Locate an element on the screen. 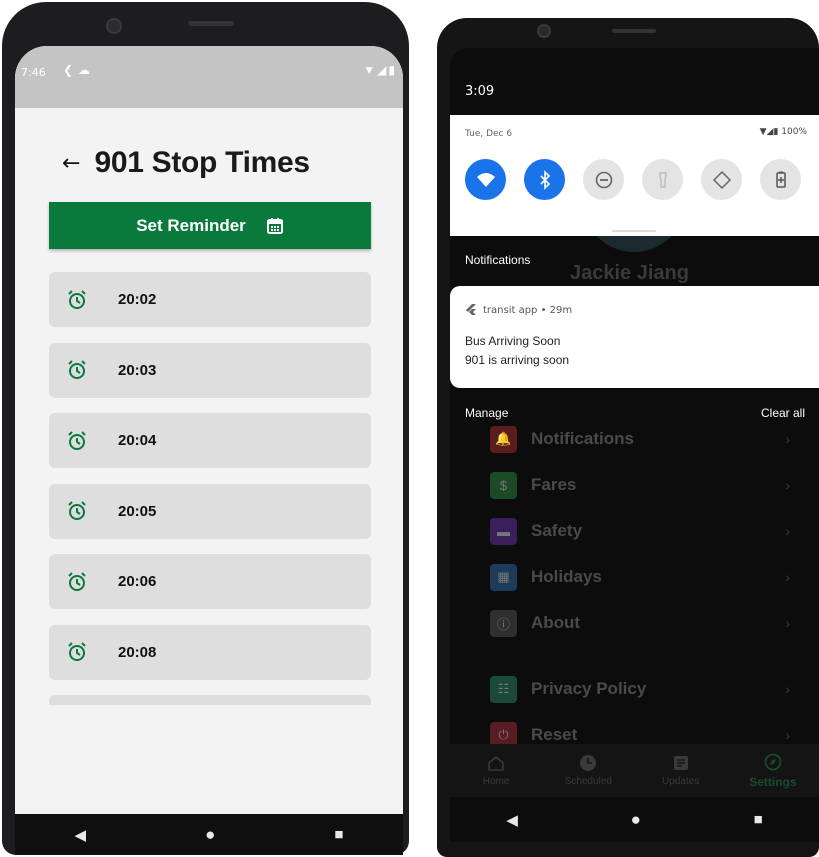 This screenshot has height=857, width=819. manage-button: Manage is located at coordinates (486, 413).